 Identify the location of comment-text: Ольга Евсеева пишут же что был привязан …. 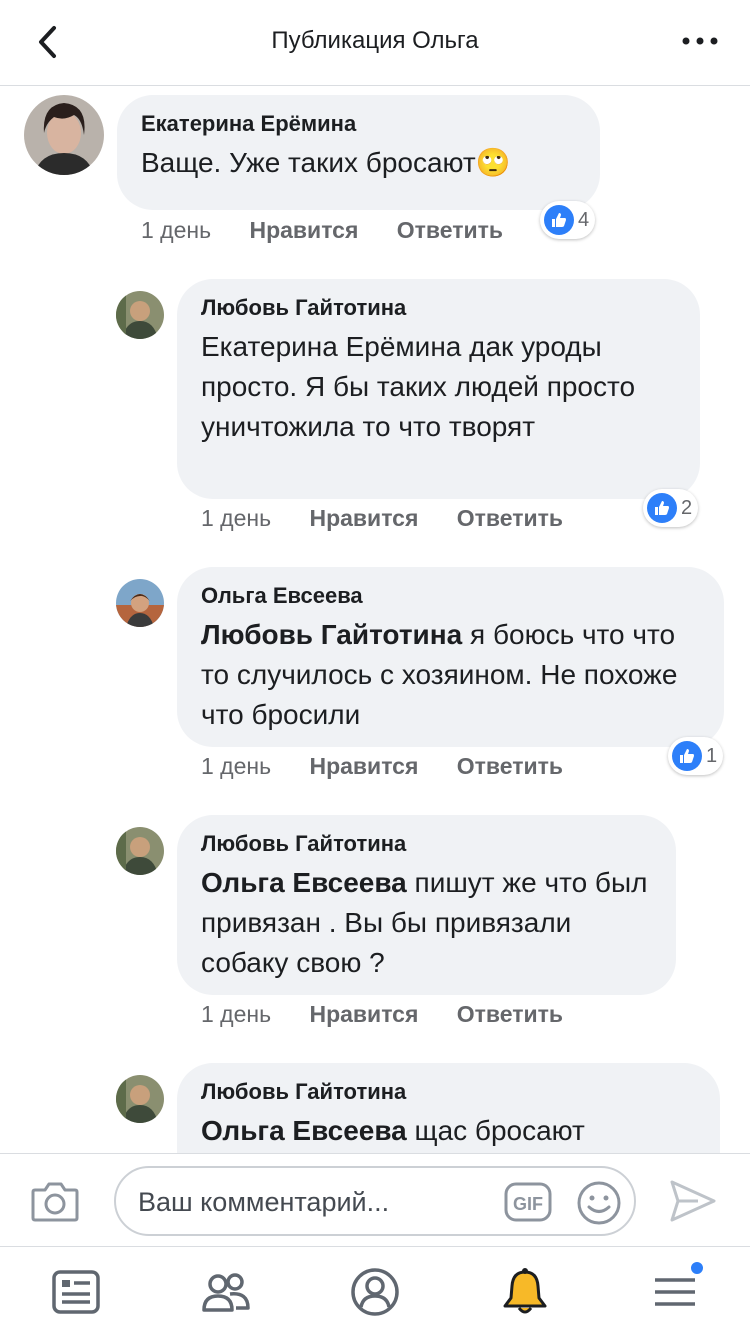
(426, 923).